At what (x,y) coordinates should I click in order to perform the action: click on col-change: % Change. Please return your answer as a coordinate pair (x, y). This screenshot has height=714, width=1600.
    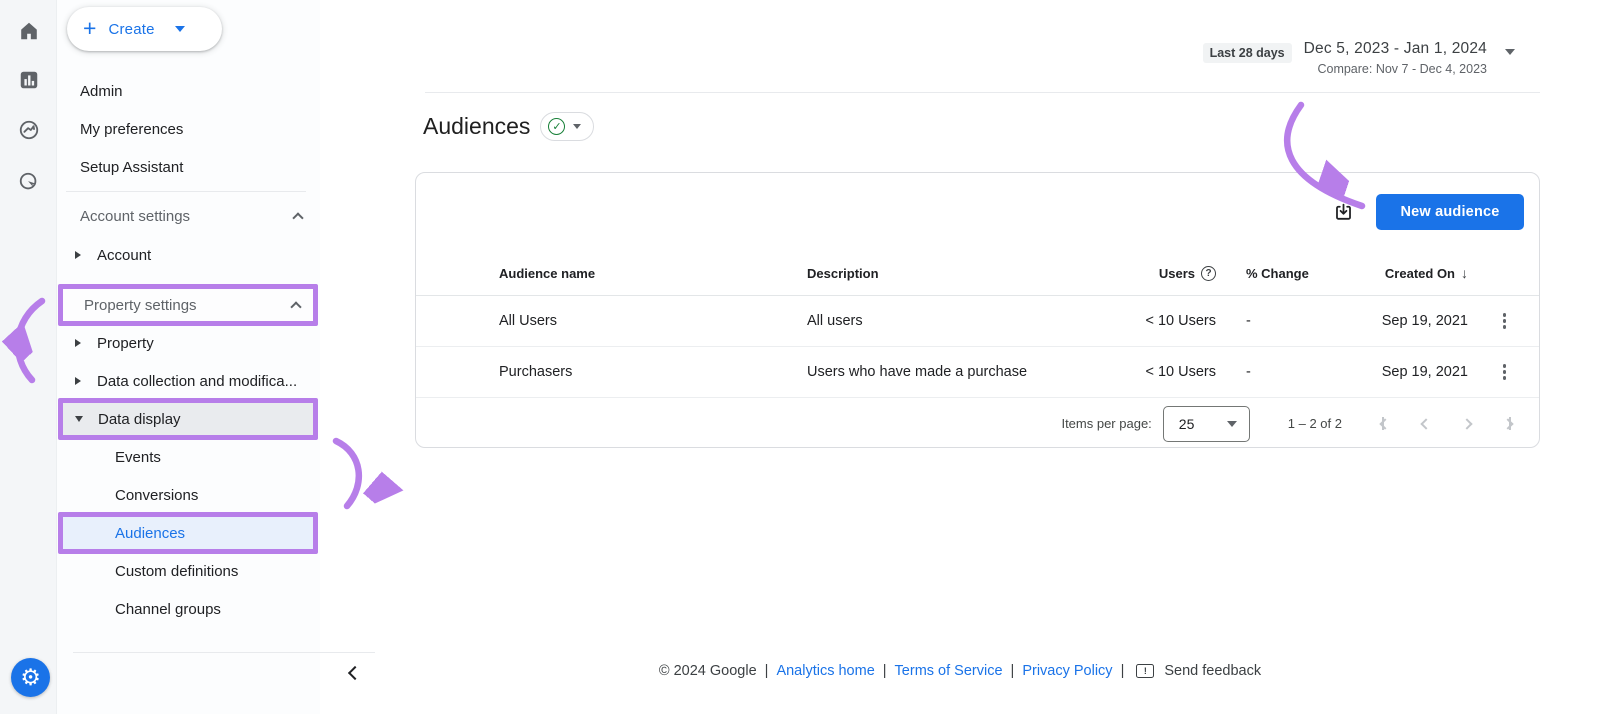
    Looking at the image, I should click on (1277, 273).